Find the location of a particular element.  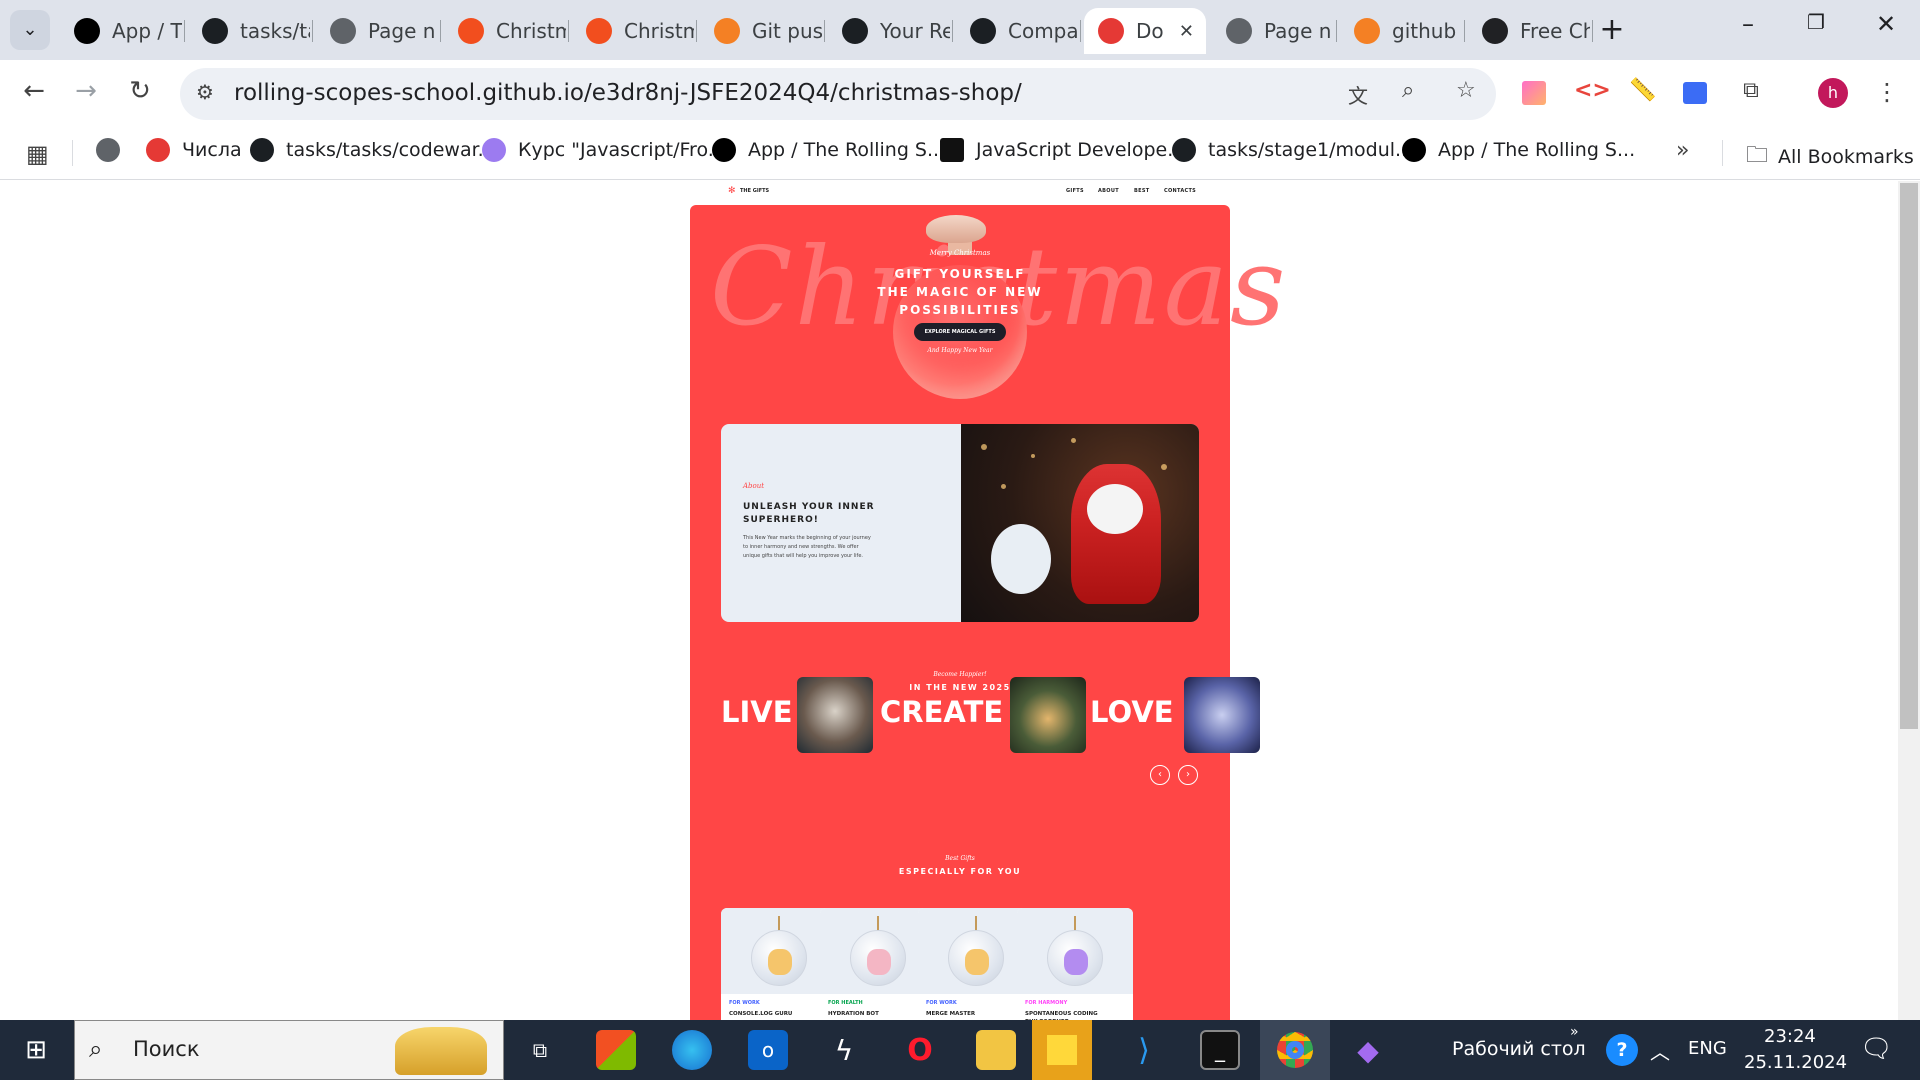

close-window-button: ✕ is located at coordinates (1886, 24).